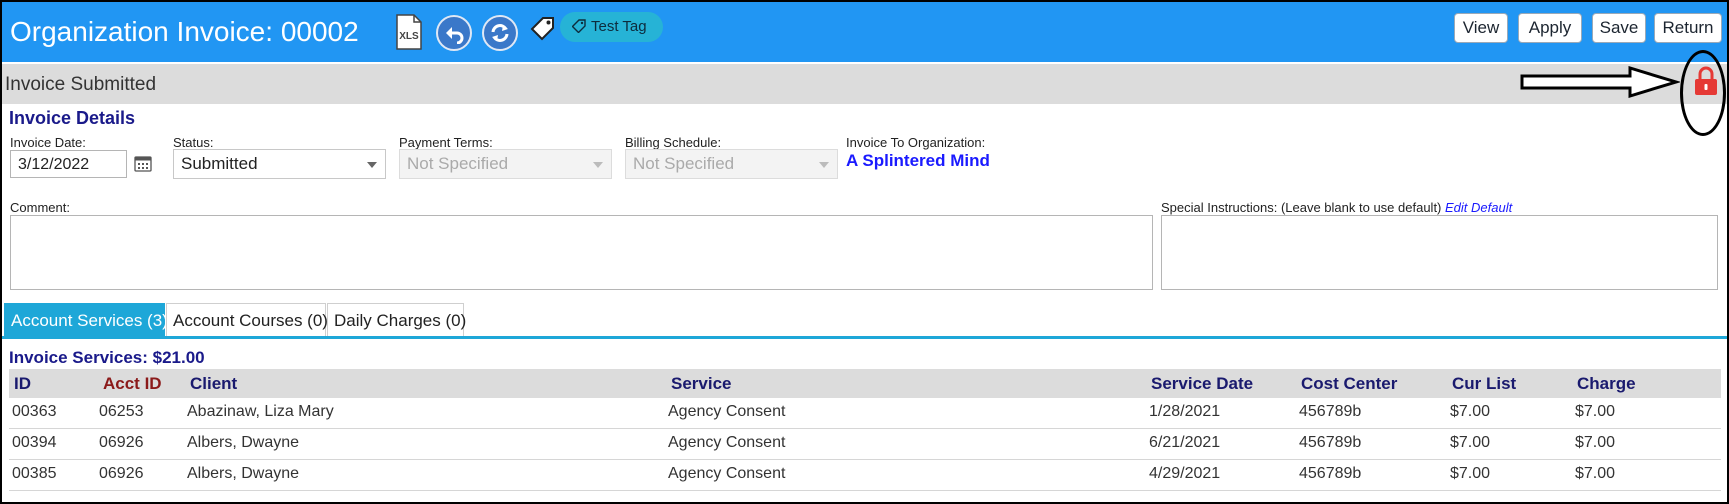 The image size is (1729, 504). What do you see at coordinates (673, 142) in the screenshot?
I see `billing-schedule-label: Billing Schedule:` at bounding box center [673, 142].